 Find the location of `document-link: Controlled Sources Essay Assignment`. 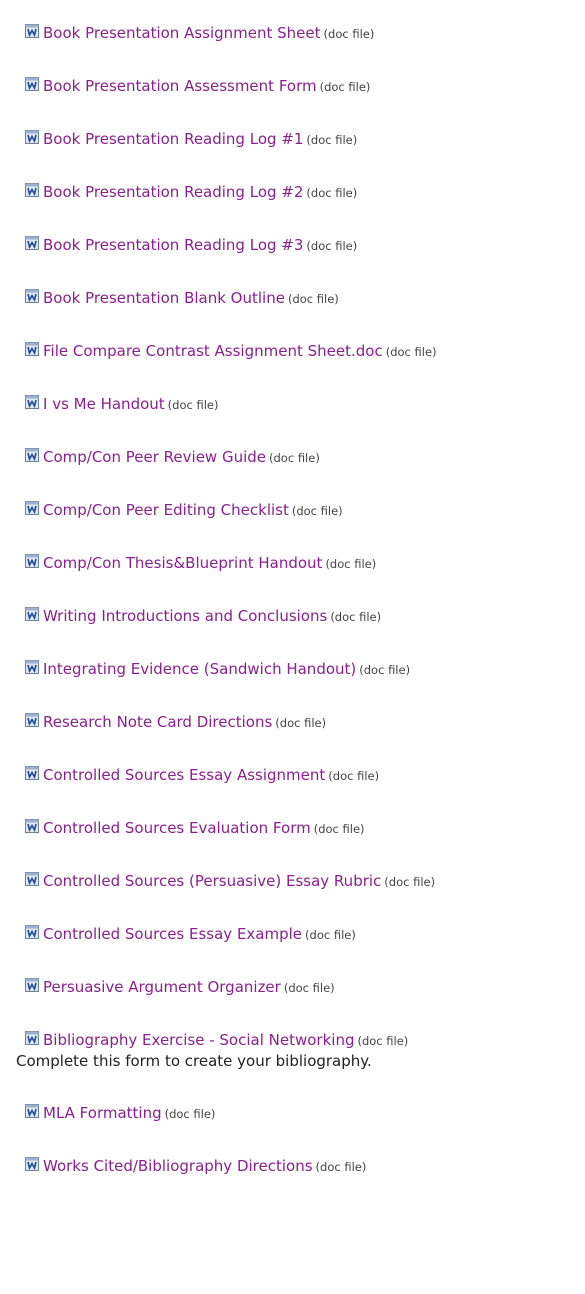

document-link: Controlled Sources Essay Assignment is located at coordinates (184, 775).